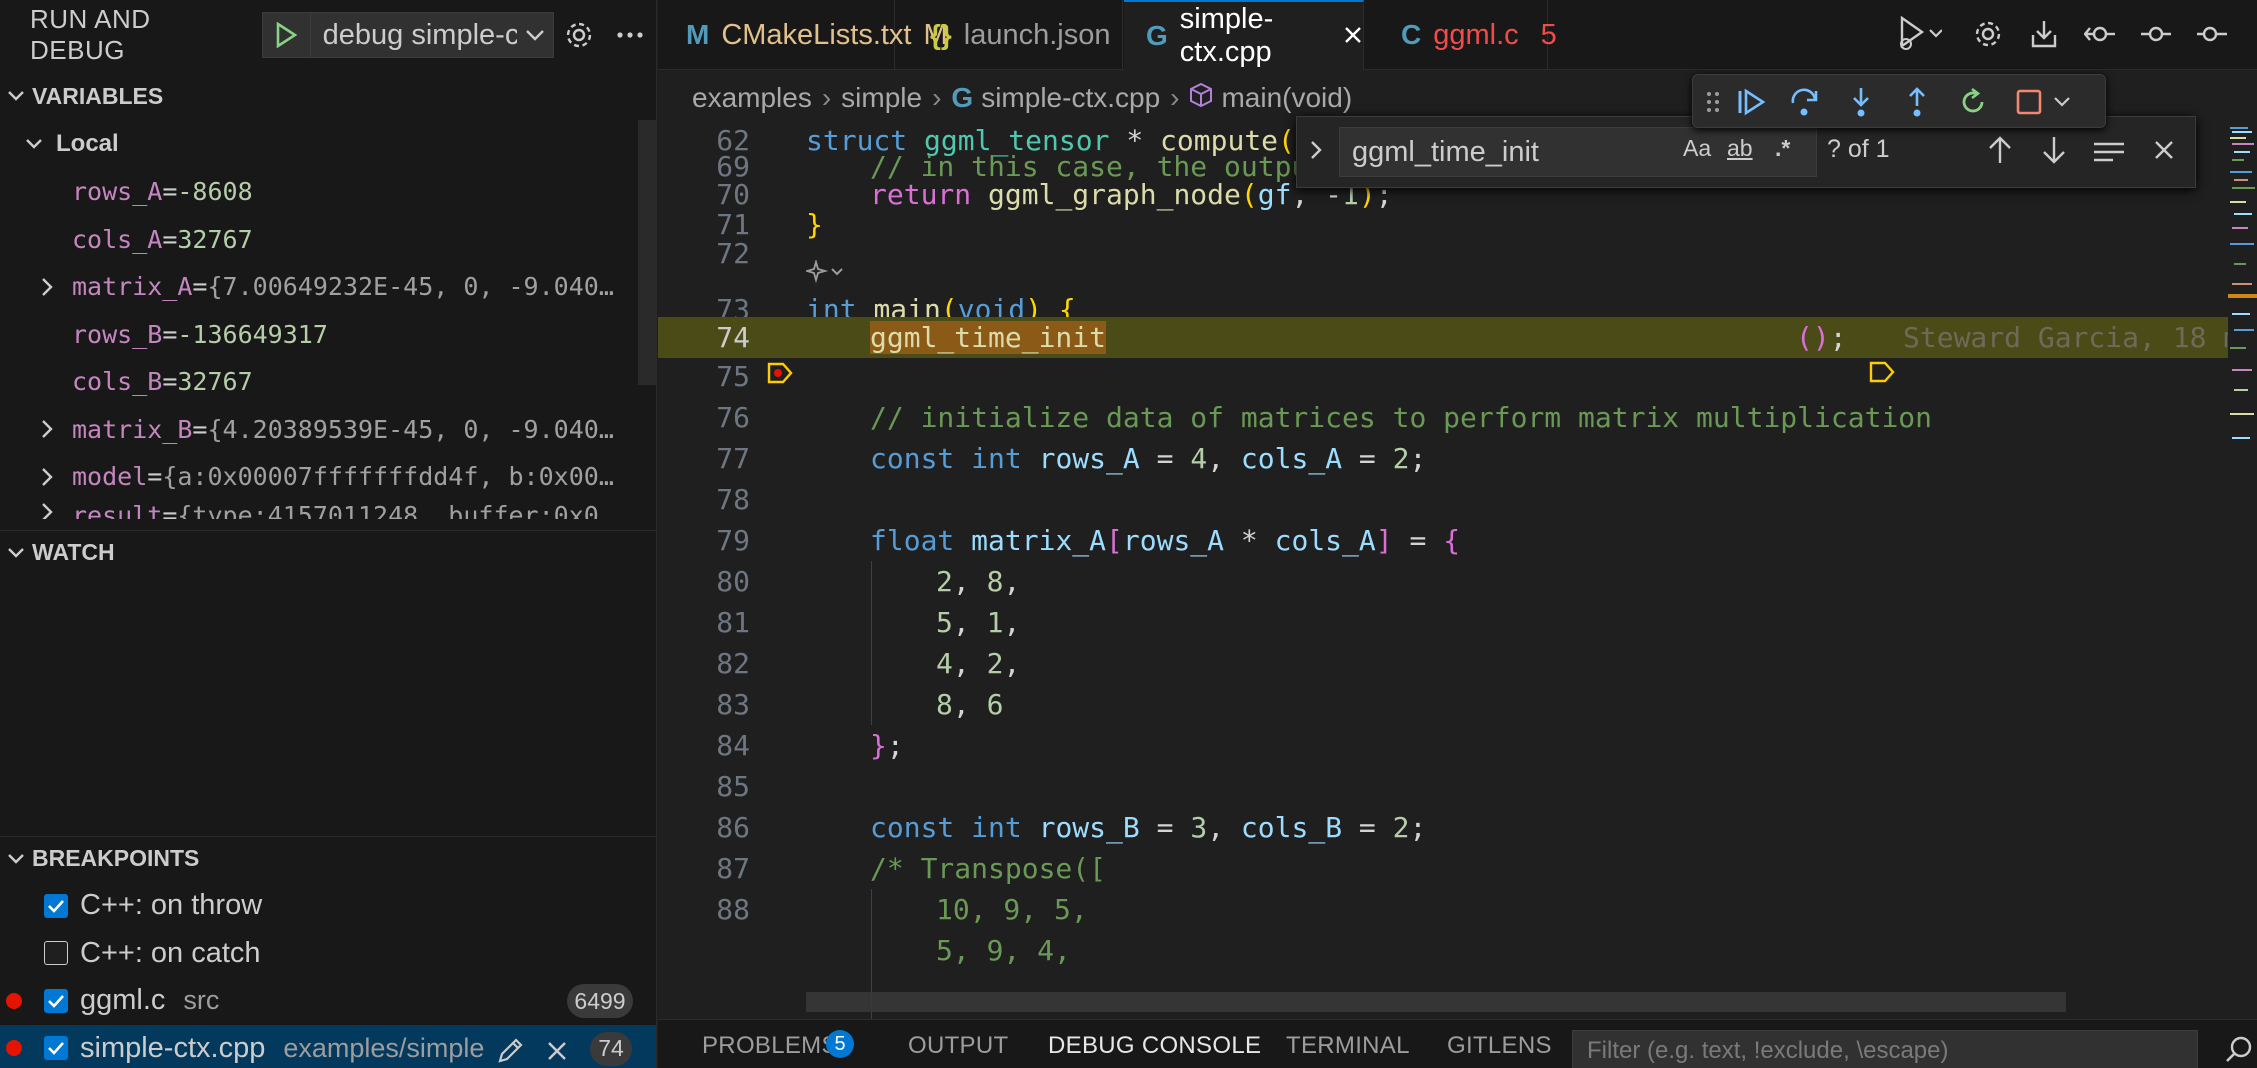  Describe the element at coordinates (328, 858) in the screenshot. I see `breakpoints-section-header: BREAKPOINTS` at that location.